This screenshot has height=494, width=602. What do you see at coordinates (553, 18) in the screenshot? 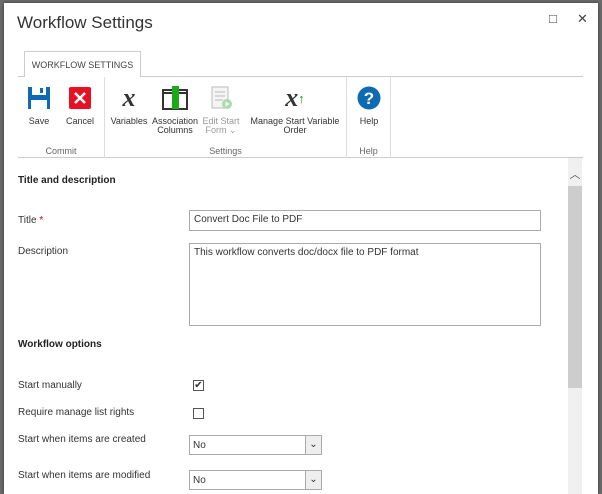
I see `maximize-icon: □` at bounding box center [553, 18].